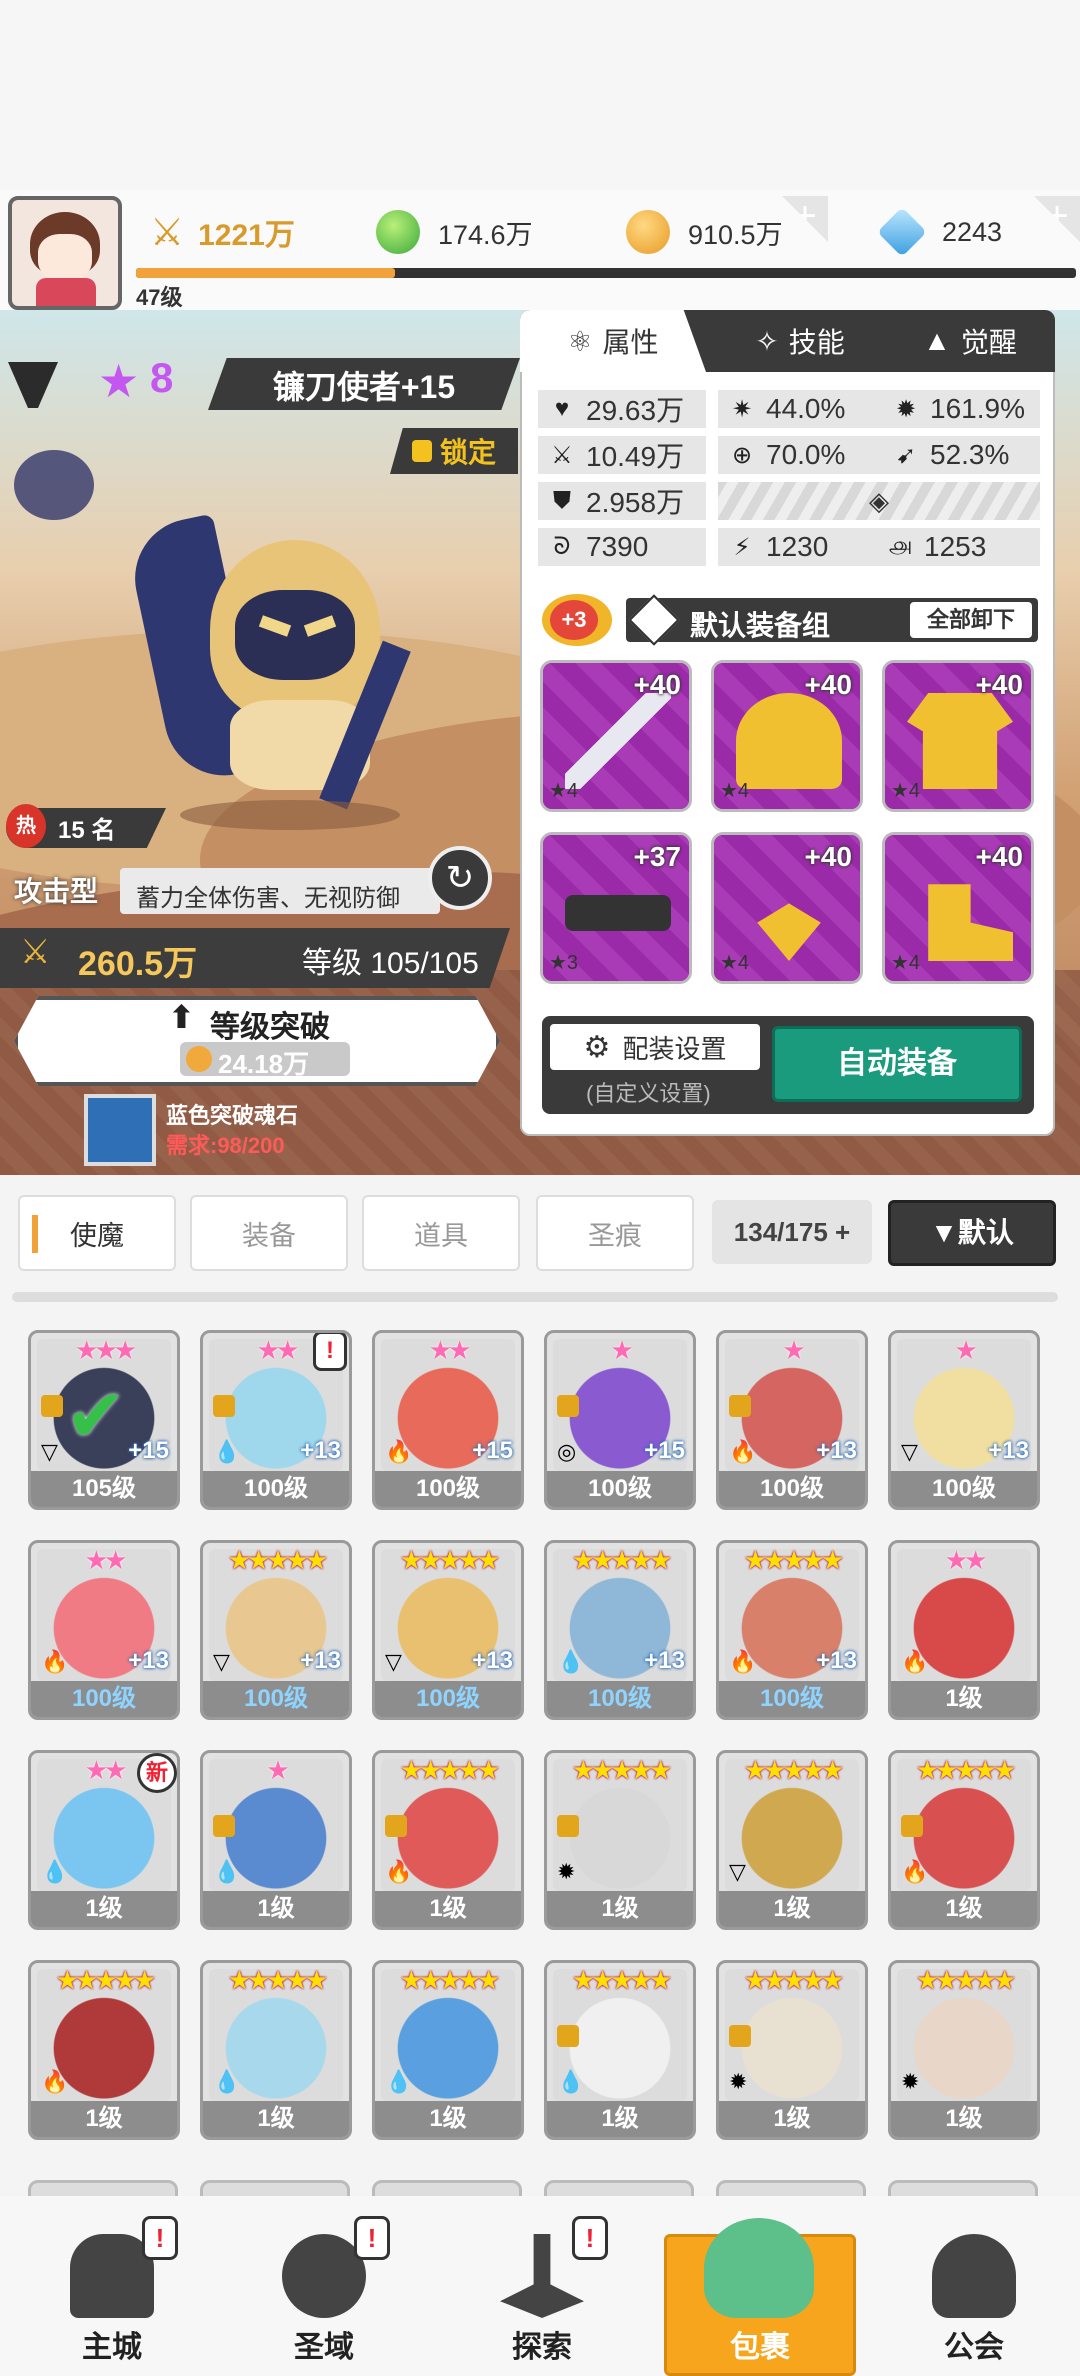  I want to click on equip-slot-belt: +37 ★3, so click(616, 908).